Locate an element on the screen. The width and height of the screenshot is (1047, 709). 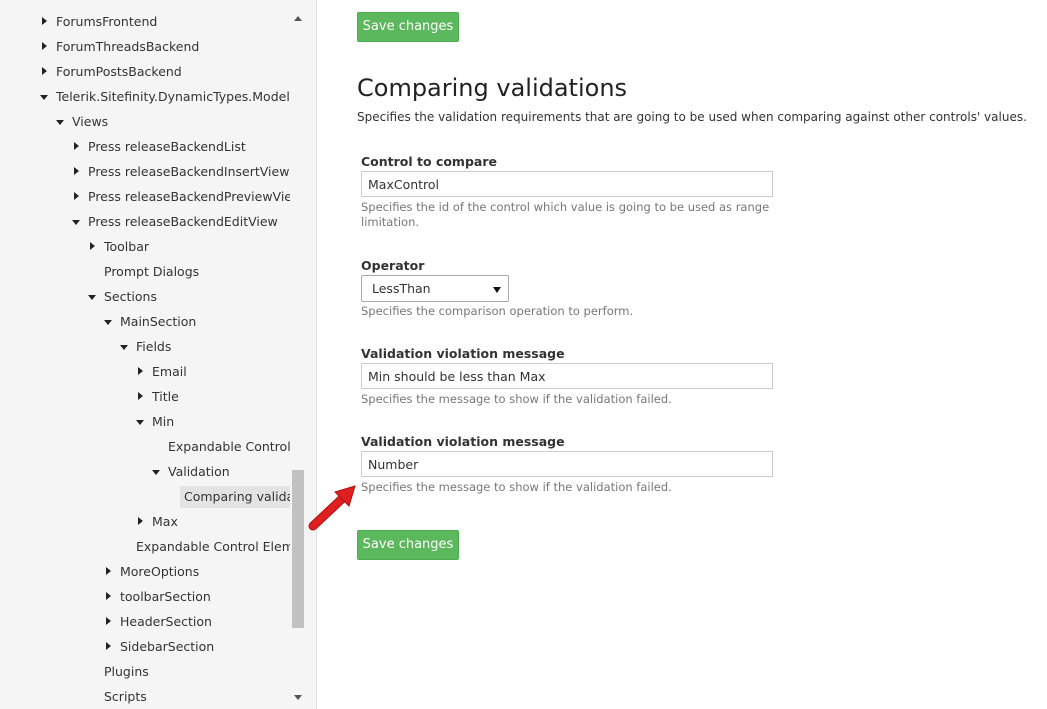
tree-item: Scripts is located at coordinates (189, 697).